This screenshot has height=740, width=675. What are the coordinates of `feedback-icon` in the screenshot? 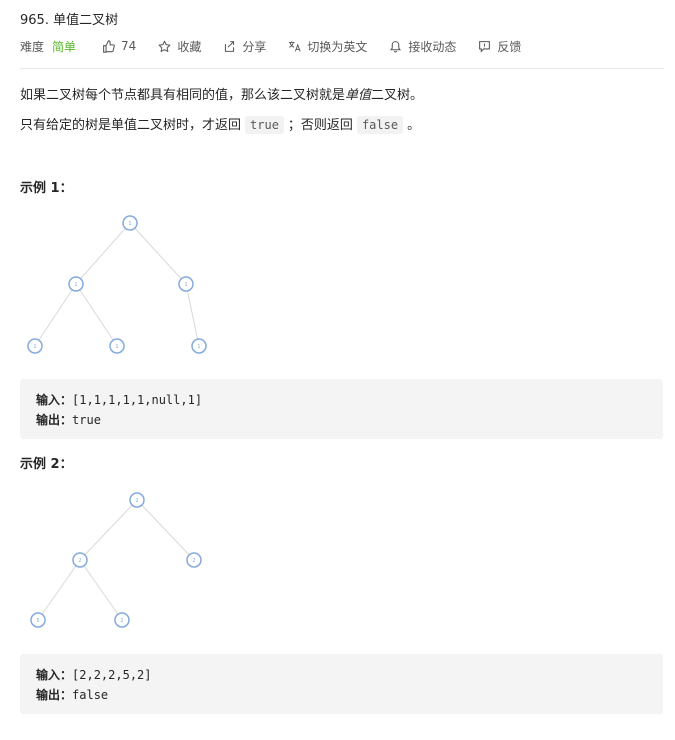 It's located at (485, 46).